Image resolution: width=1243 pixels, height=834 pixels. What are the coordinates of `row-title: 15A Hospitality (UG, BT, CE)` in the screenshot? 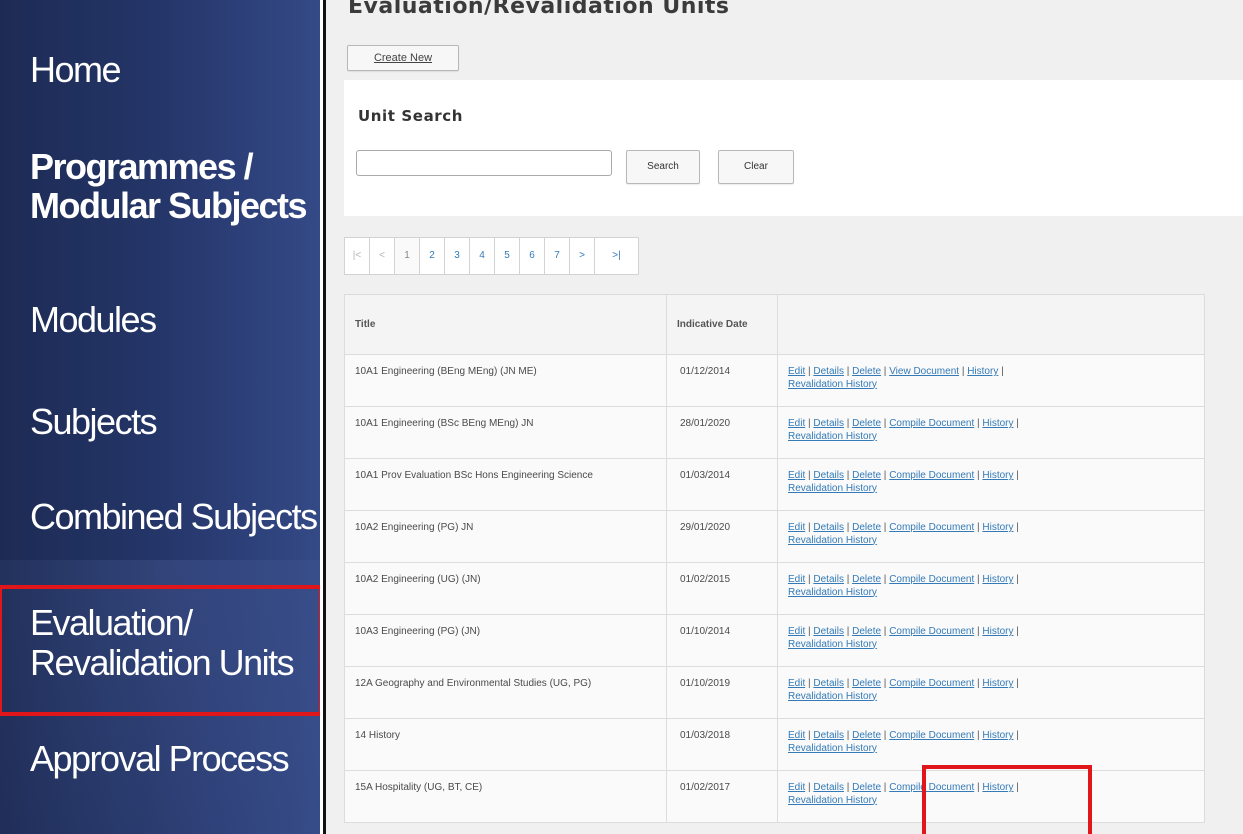 It's located at (505, 796).